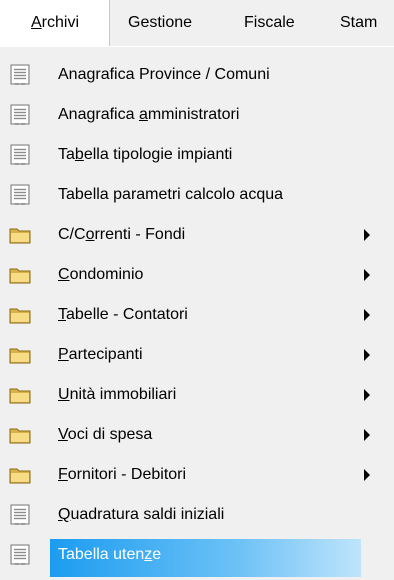 This screenshot has width=394, height=580. I want to click on menubar-gestione: Gestione, so click(160, 23).